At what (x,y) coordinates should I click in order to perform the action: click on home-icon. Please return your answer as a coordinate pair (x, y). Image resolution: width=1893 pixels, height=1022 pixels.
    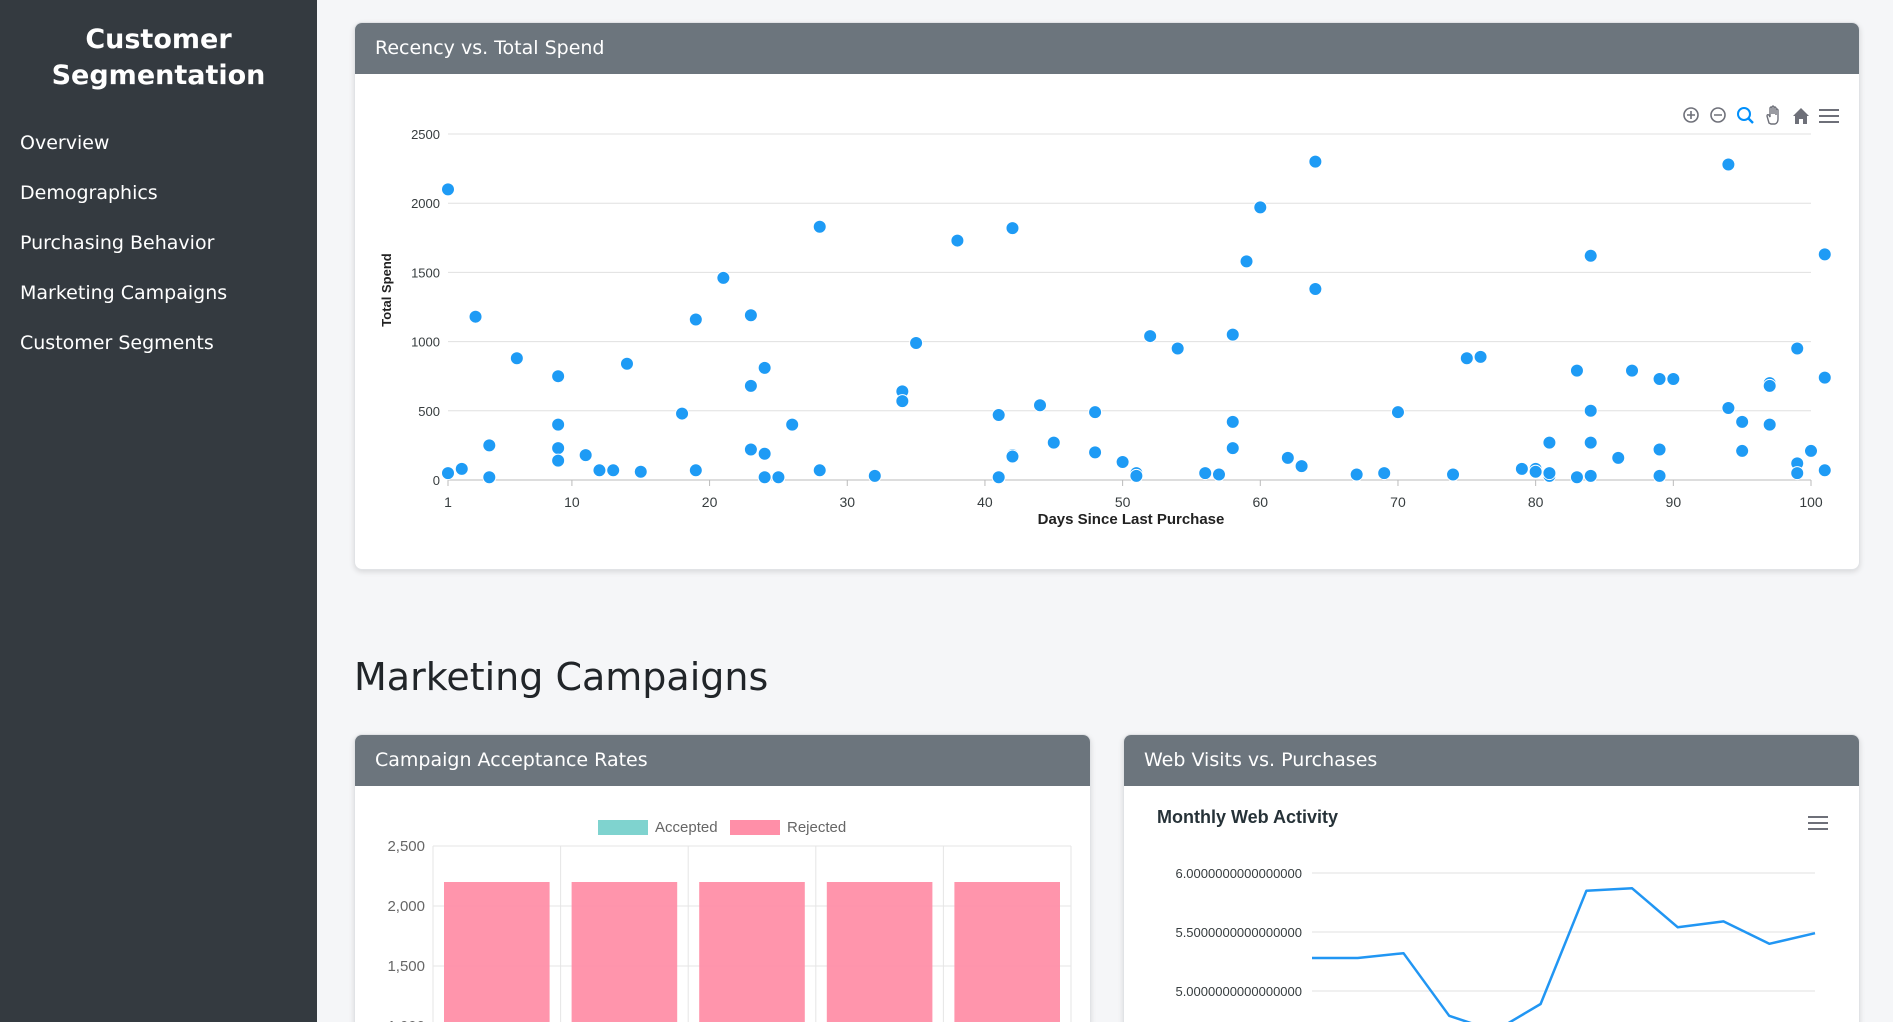
    Looking at the image, I should click on (1801, 116).